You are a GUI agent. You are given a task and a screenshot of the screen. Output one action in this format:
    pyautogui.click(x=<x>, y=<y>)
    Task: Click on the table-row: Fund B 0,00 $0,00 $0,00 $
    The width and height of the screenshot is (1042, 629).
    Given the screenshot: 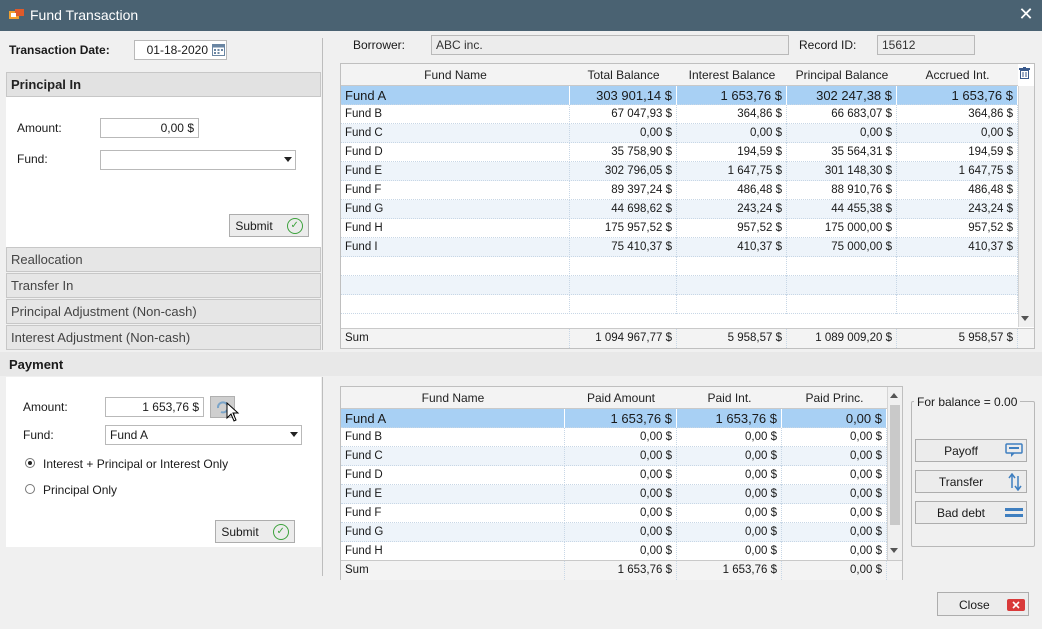 What is the action you would take?
    pyautogui.click(x=614, y=437)
    